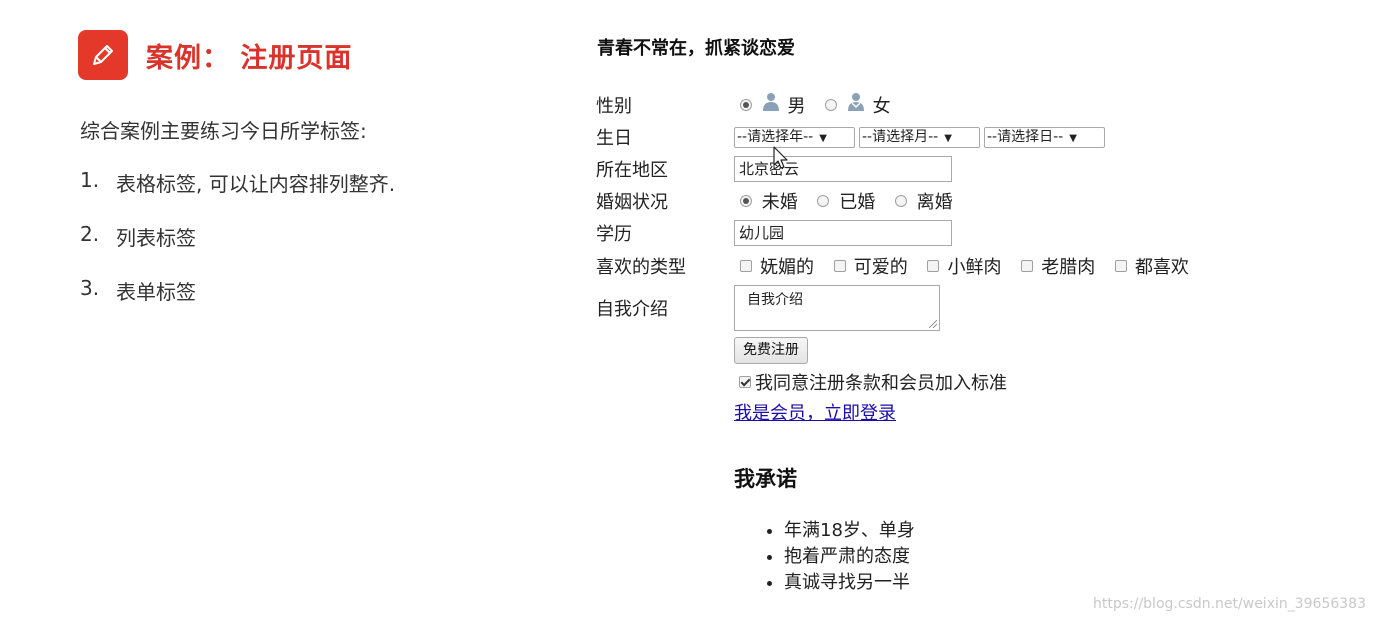  I want to click on birth-day-value: --请选择日--, so click(1025, 136).